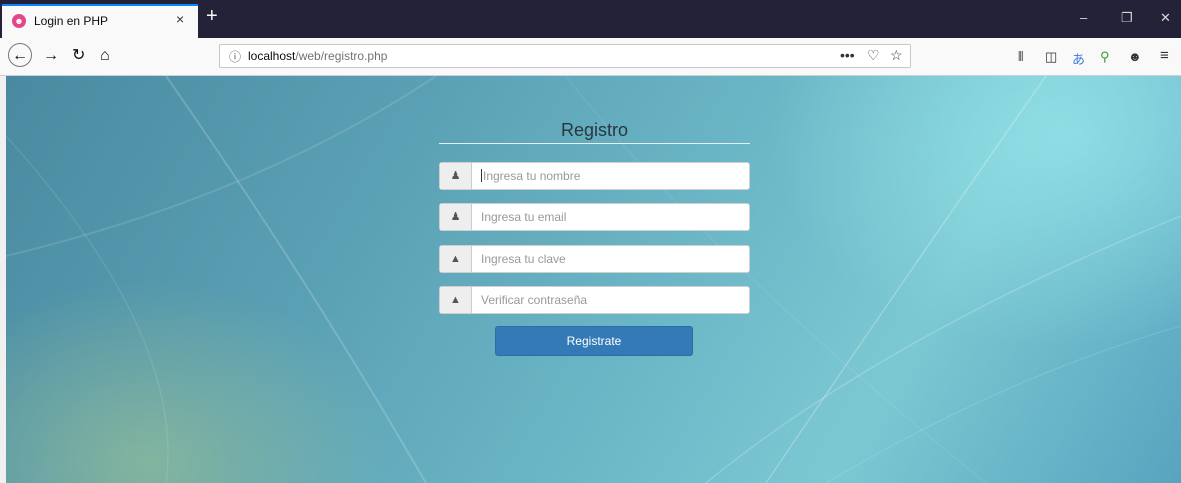 This screenshot has width=1181, height=483. Describe the element at coordinates (51, 56) in the screenshot. I see `forward-icon: →` at that location.